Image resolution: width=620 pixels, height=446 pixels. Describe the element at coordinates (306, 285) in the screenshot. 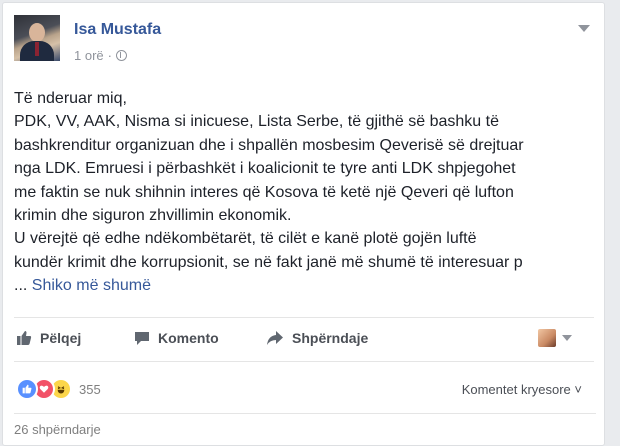

I see `see-more-line: ... Shiko më shumë` at that location.